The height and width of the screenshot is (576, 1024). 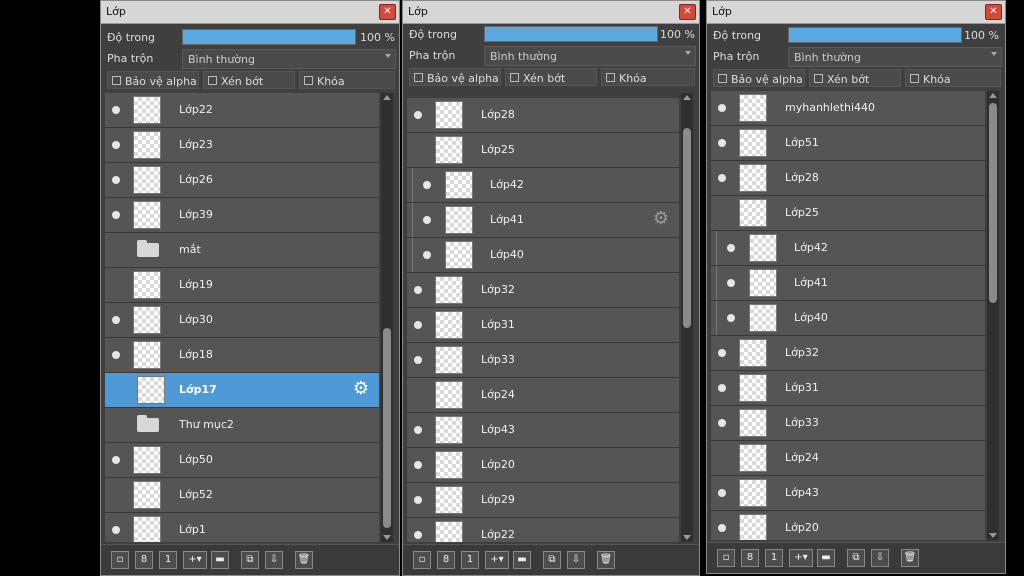 I want to click on layer-row: Lớp26, so click(x=242, y=180).